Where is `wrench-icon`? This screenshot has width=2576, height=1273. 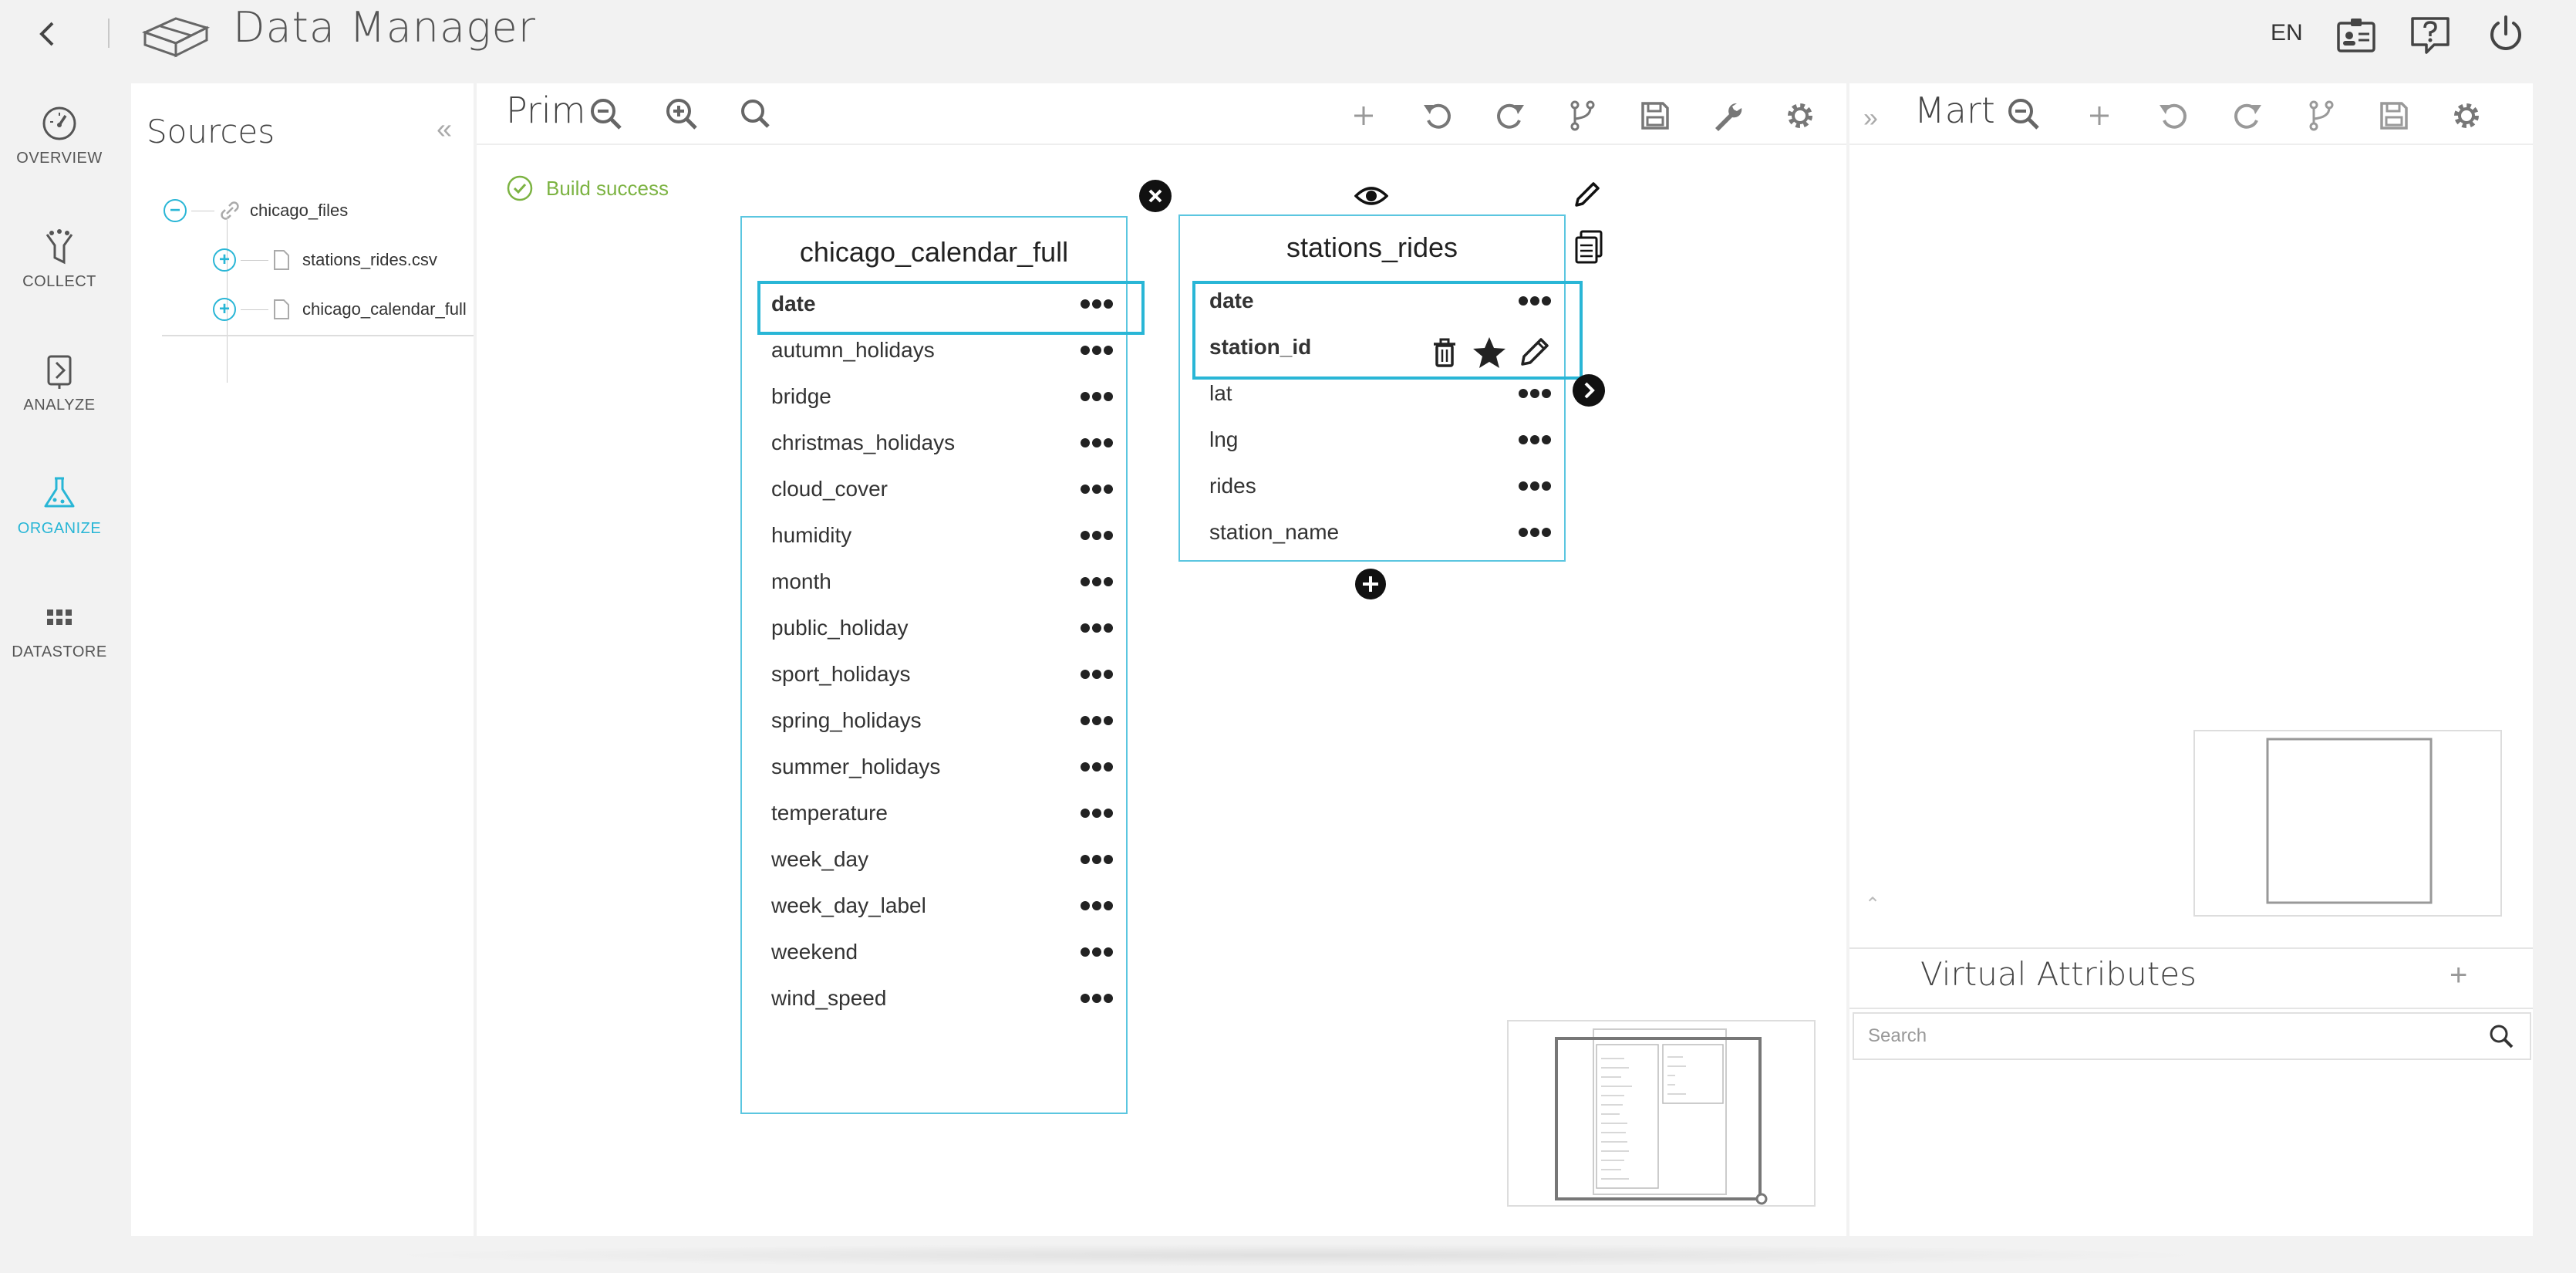 wrench-icon is located at coordinates (1728, 116).